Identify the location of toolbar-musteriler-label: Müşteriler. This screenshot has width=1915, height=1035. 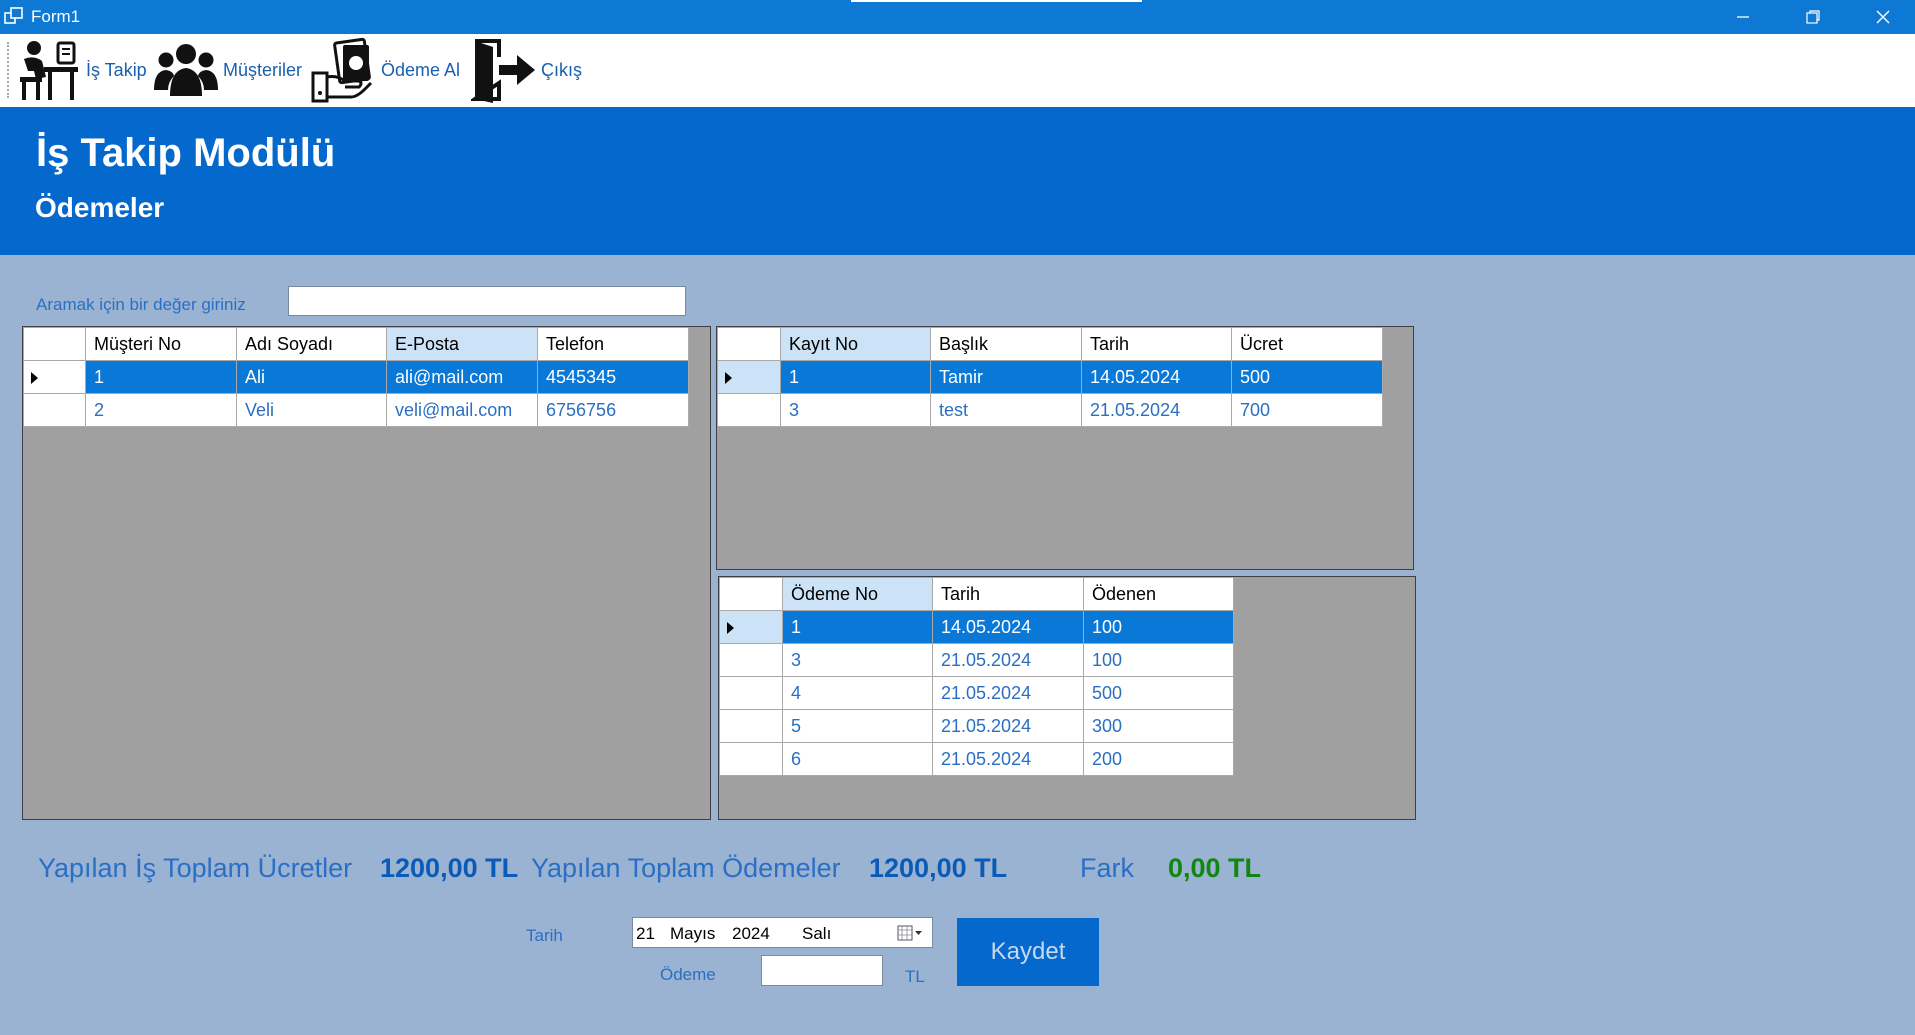
(263, 69).